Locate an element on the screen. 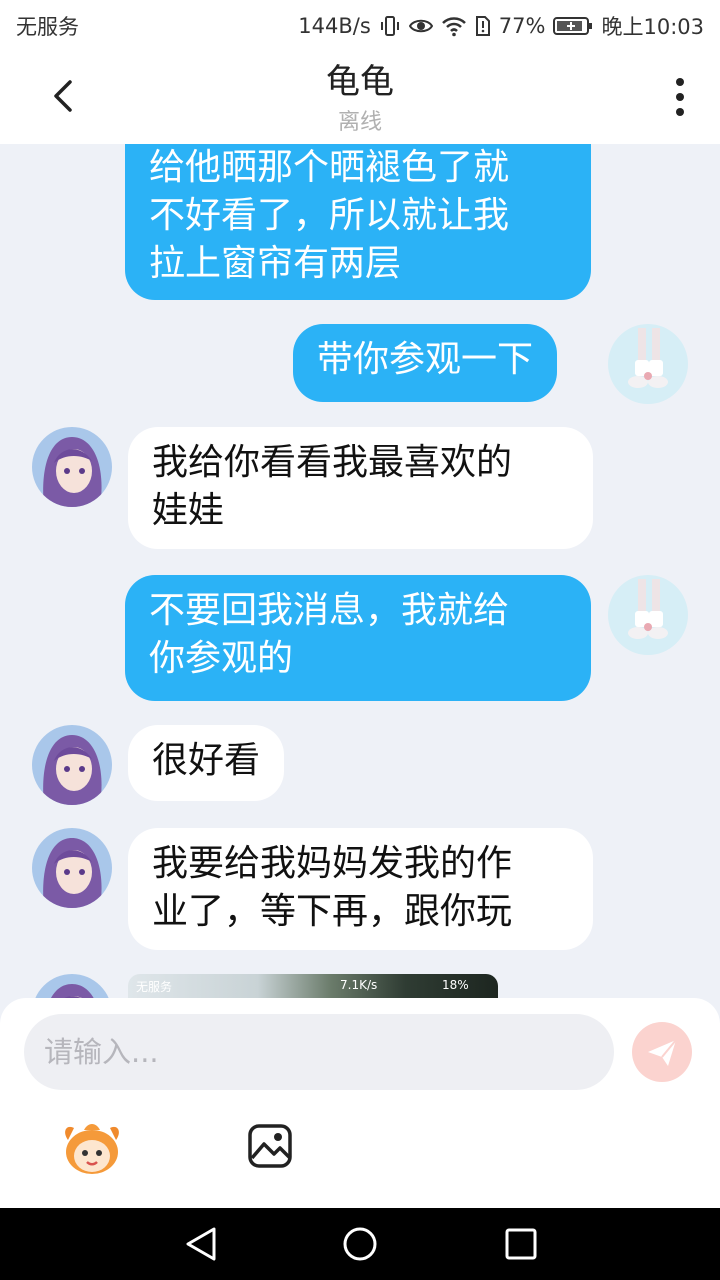  message-text: 很好看 is located at coordinates (206, 760).